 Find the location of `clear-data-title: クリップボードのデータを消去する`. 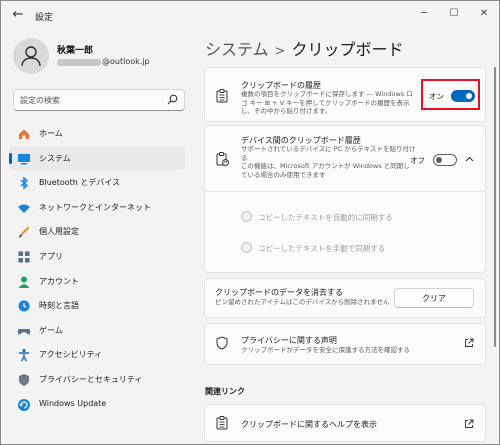

clear-data-title: クリップボードのデータを消去する is located at coordinates (279, 292).